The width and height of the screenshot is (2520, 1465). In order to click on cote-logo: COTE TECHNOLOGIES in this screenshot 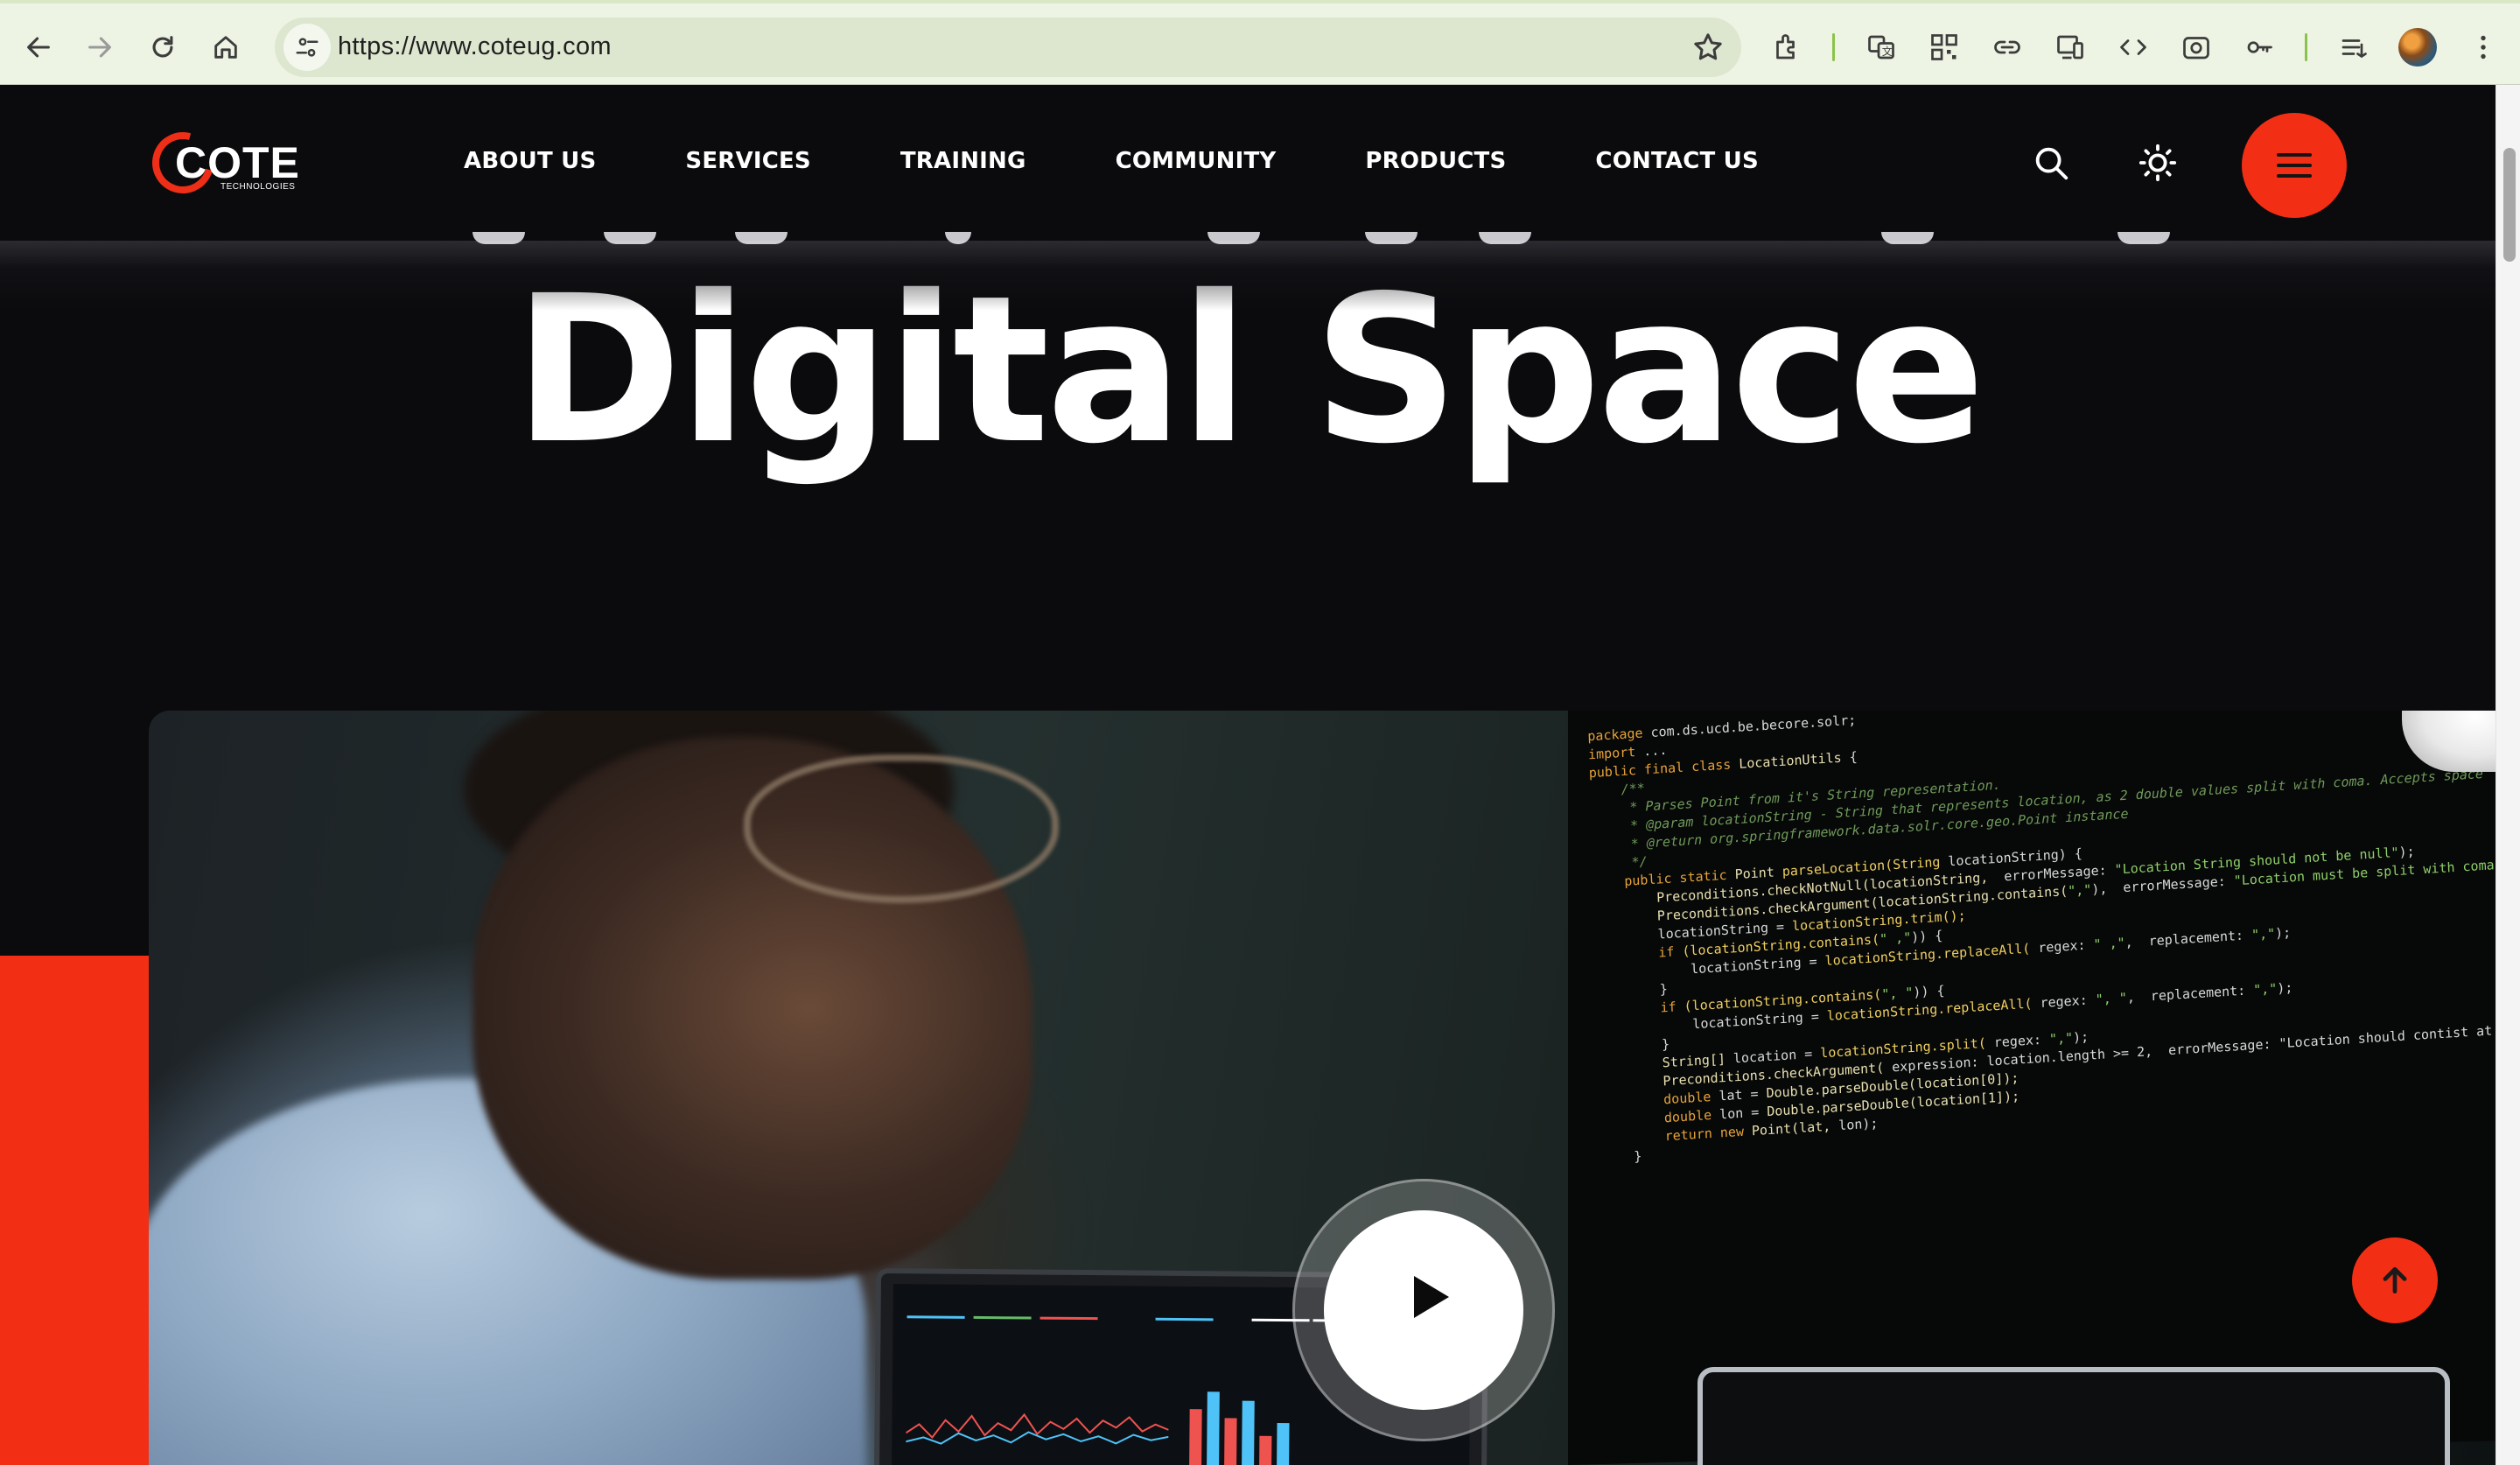, I will do `click(222, 163)`.